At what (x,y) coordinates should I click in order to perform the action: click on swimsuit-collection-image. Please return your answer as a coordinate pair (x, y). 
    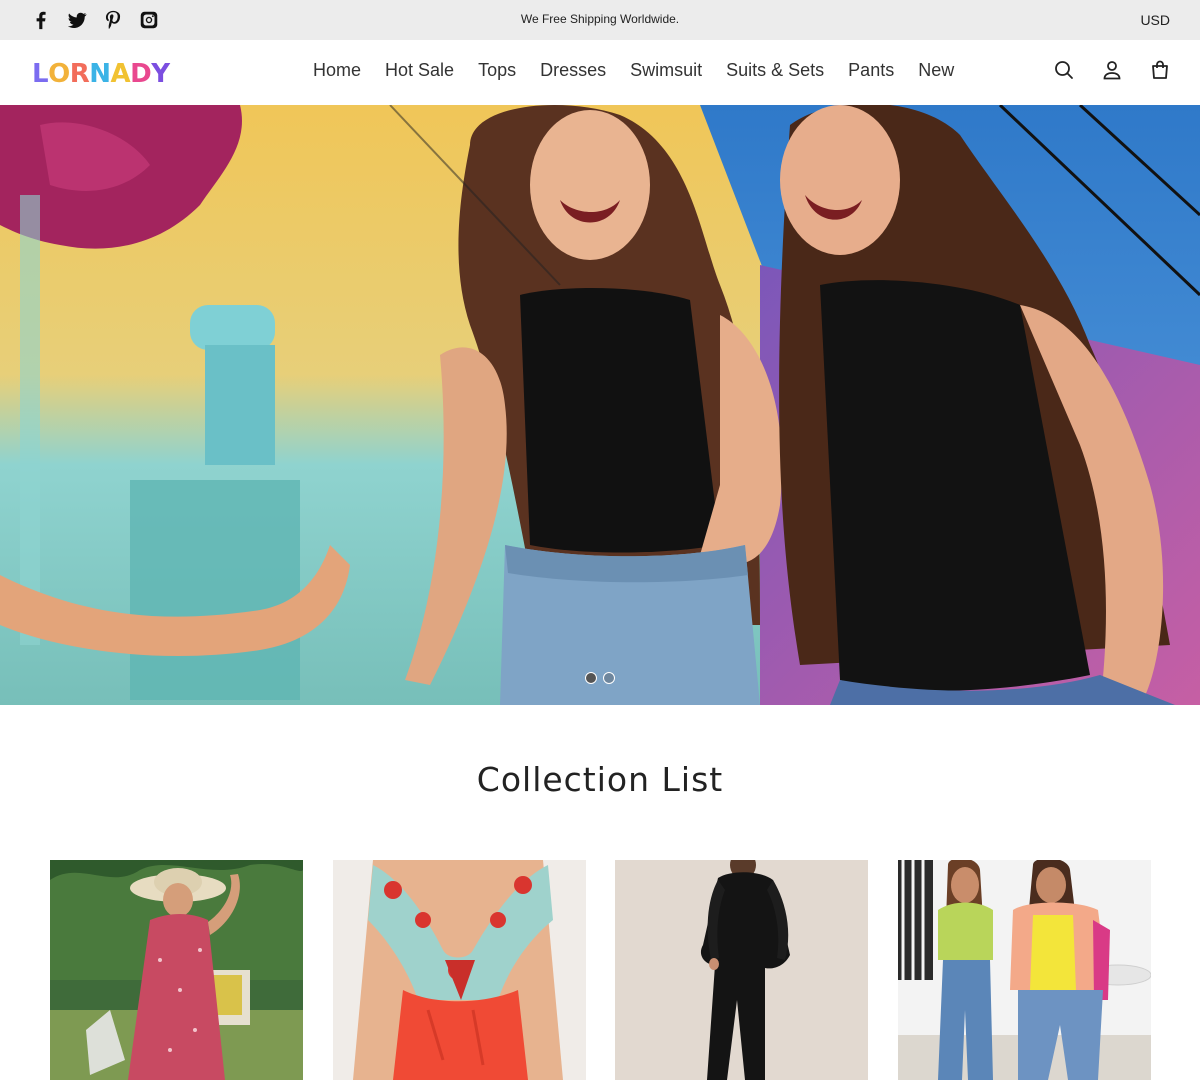
    Looking at the image, I should click on (459, 970).